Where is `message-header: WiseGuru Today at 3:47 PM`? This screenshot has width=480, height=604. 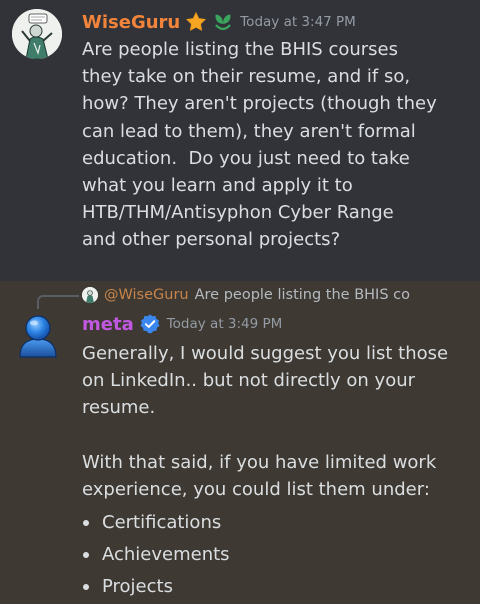
message-header: WiseGuru Today at 3:47 PM is located at coordinates (219, 22).